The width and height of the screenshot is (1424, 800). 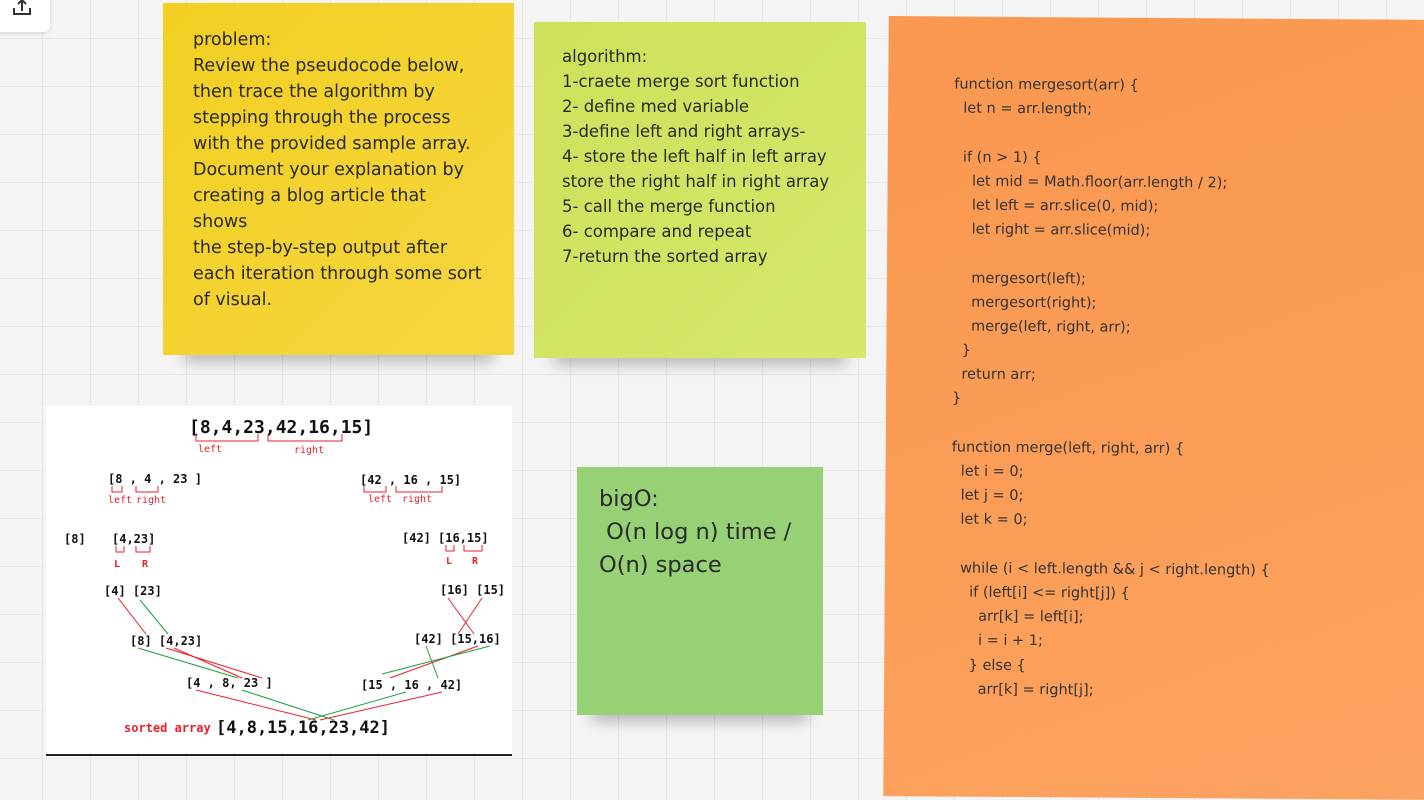 I want to click on level2-array-4-23: [4,23], so click(x=133, y=539).